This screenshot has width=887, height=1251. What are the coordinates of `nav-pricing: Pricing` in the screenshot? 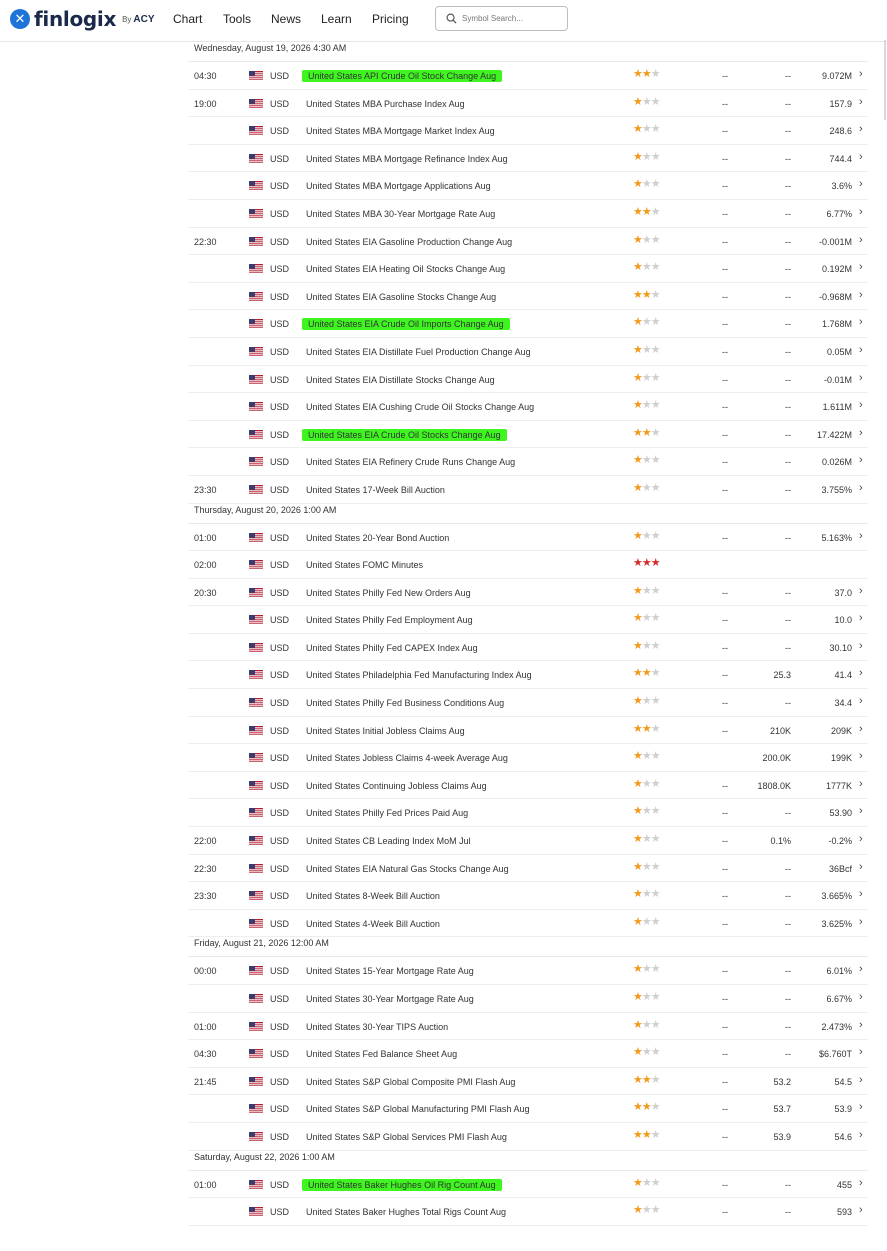 It's located at (390, 19).